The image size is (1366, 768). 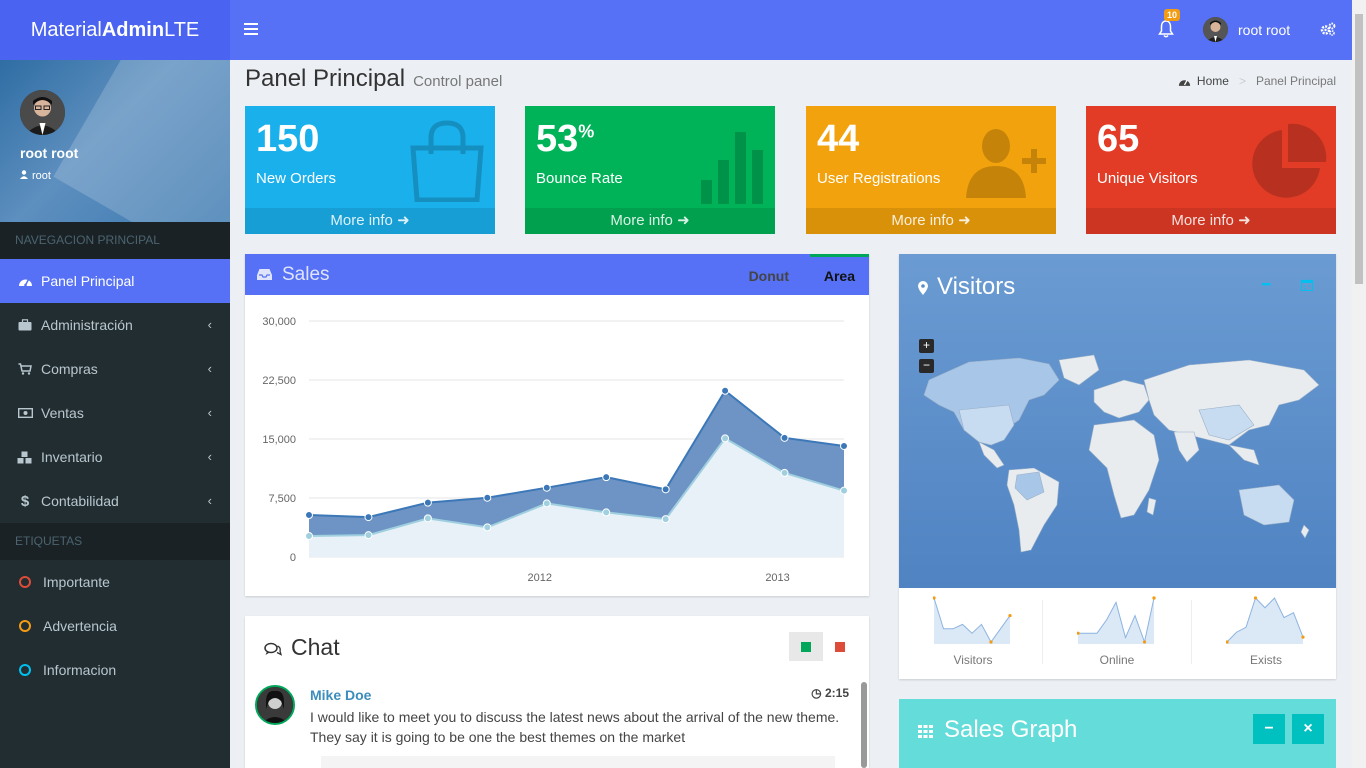 I want to click on sparkline-online: Online, so click(x=1117, y=631).